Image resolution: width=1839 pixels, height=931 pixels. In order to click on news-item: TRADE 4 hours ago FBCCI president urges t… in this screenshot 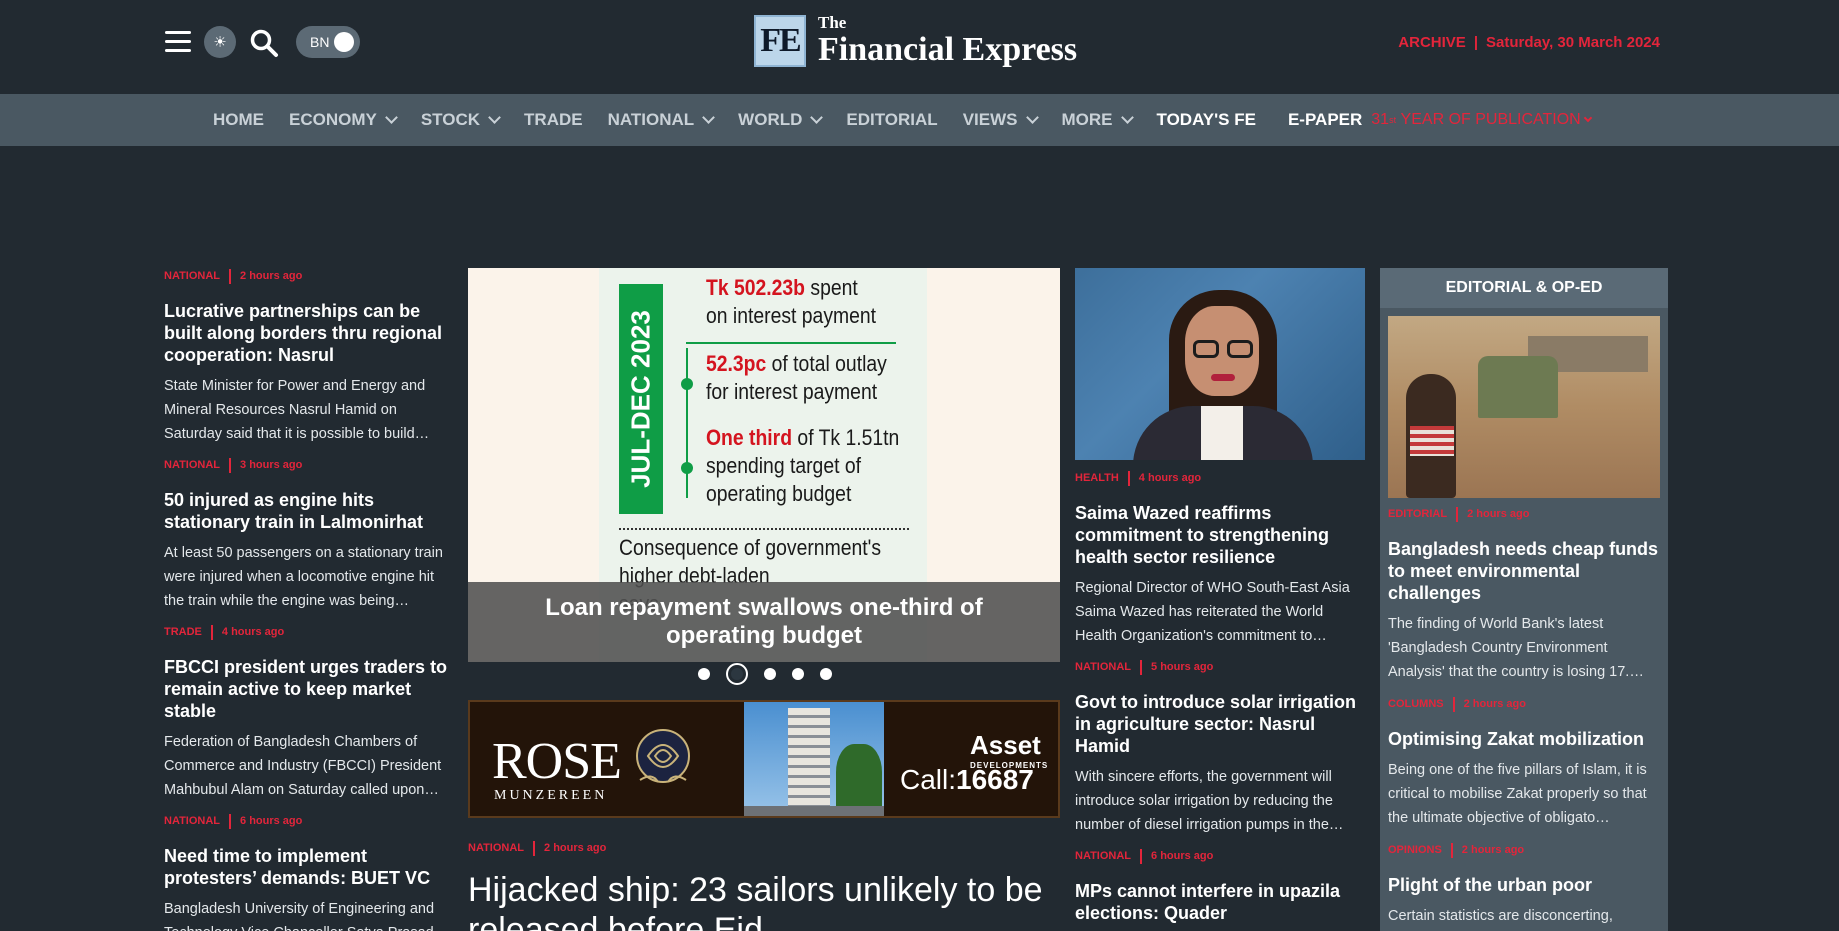, I will do `click(306, 713)`.